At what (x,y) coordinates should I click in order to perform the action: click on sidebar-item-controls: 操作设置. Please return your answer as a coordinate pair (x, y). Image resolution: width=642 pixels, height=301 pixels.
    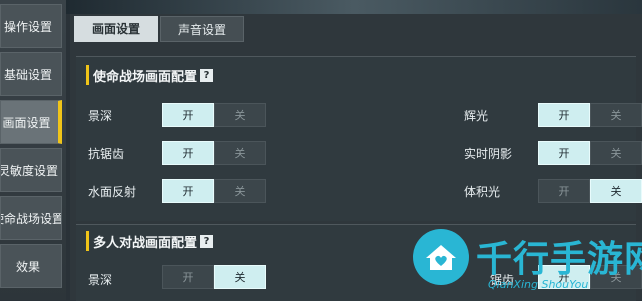
    Looking at the image, I should click on (31, 26).